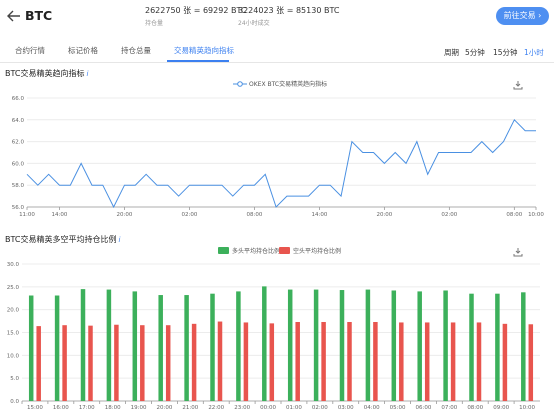 The image size is (554, 414). What do you see at coordinates (83, 50) in the screenshot?
I see `tab-mark-price: 标记价格` at bounding box center [83, 50].